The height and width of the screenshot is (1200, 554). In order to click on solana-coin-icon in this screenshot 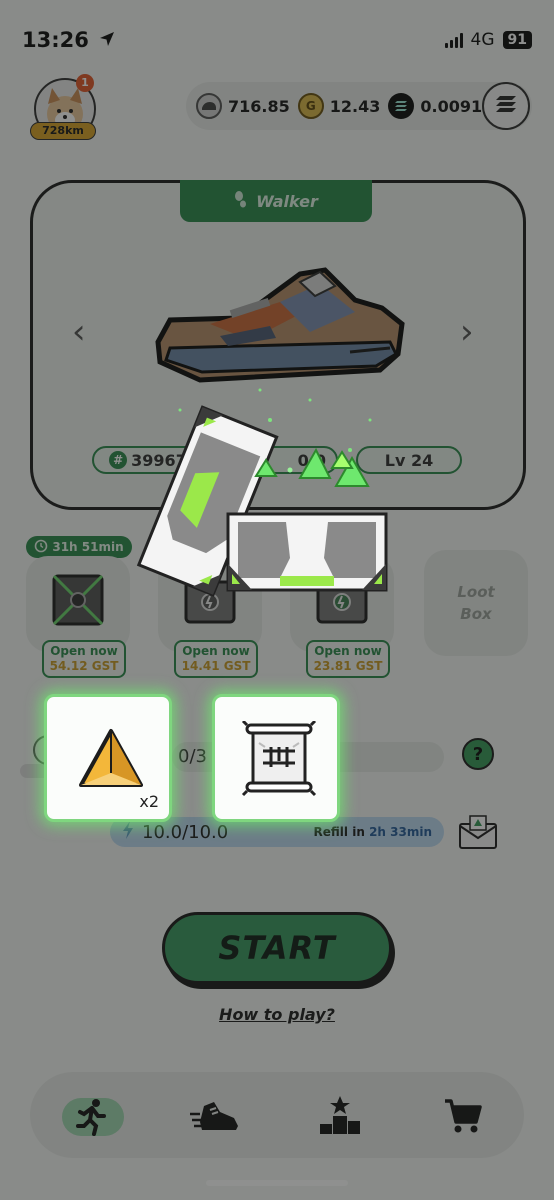, I will do `click(401, 106)`.